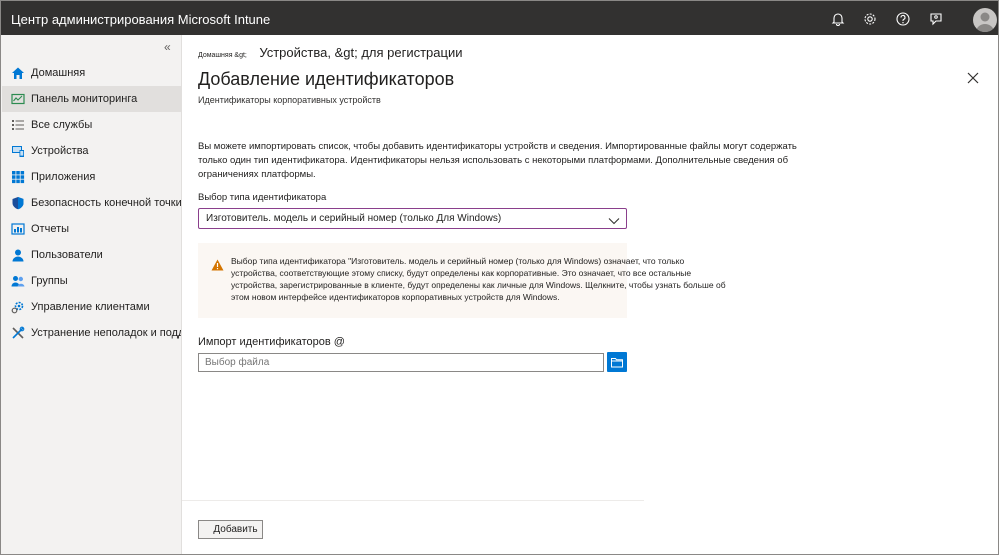 This screenshot has height=555, width=999. I want to click on sidebar-item-label: Отчеты, so click(50, 229).